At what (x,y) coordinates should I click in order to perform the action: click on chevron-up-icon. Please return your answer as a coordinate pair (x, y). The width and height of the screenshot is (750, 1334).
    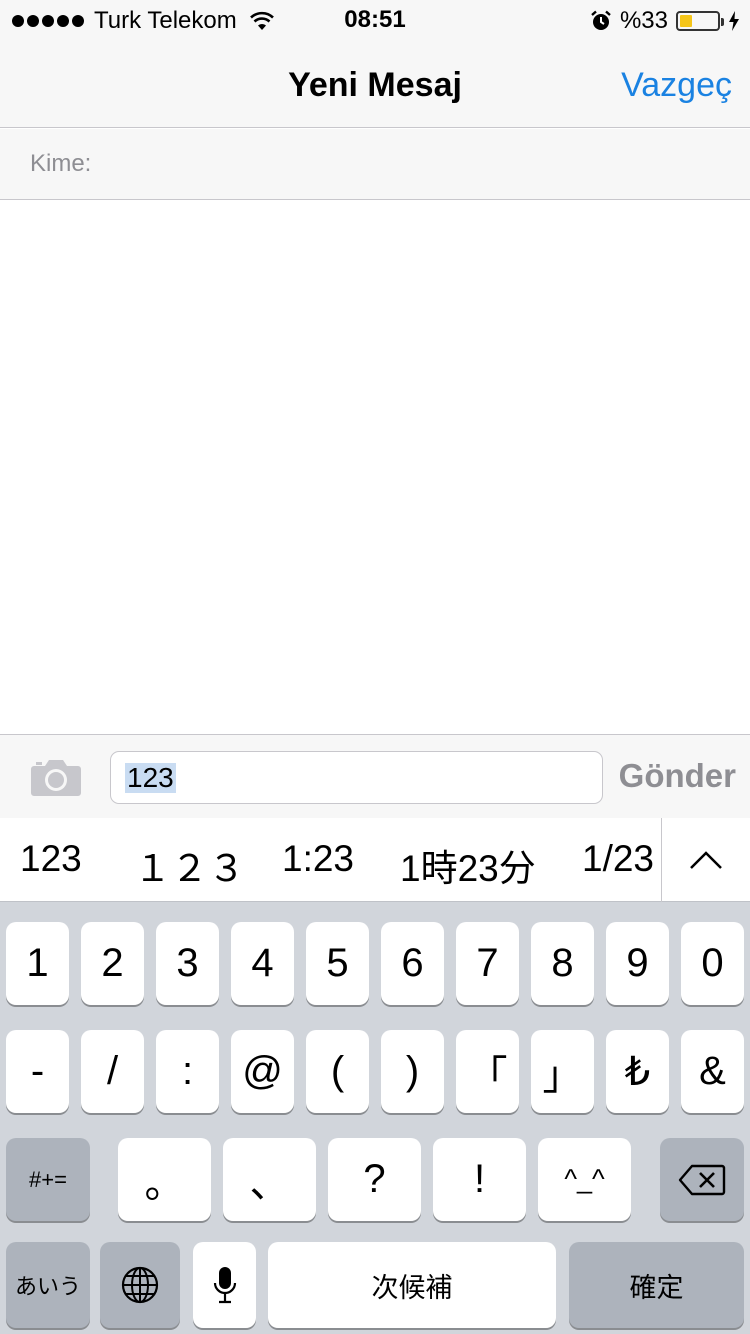
    Looking at the image, I should click on (706, 860).